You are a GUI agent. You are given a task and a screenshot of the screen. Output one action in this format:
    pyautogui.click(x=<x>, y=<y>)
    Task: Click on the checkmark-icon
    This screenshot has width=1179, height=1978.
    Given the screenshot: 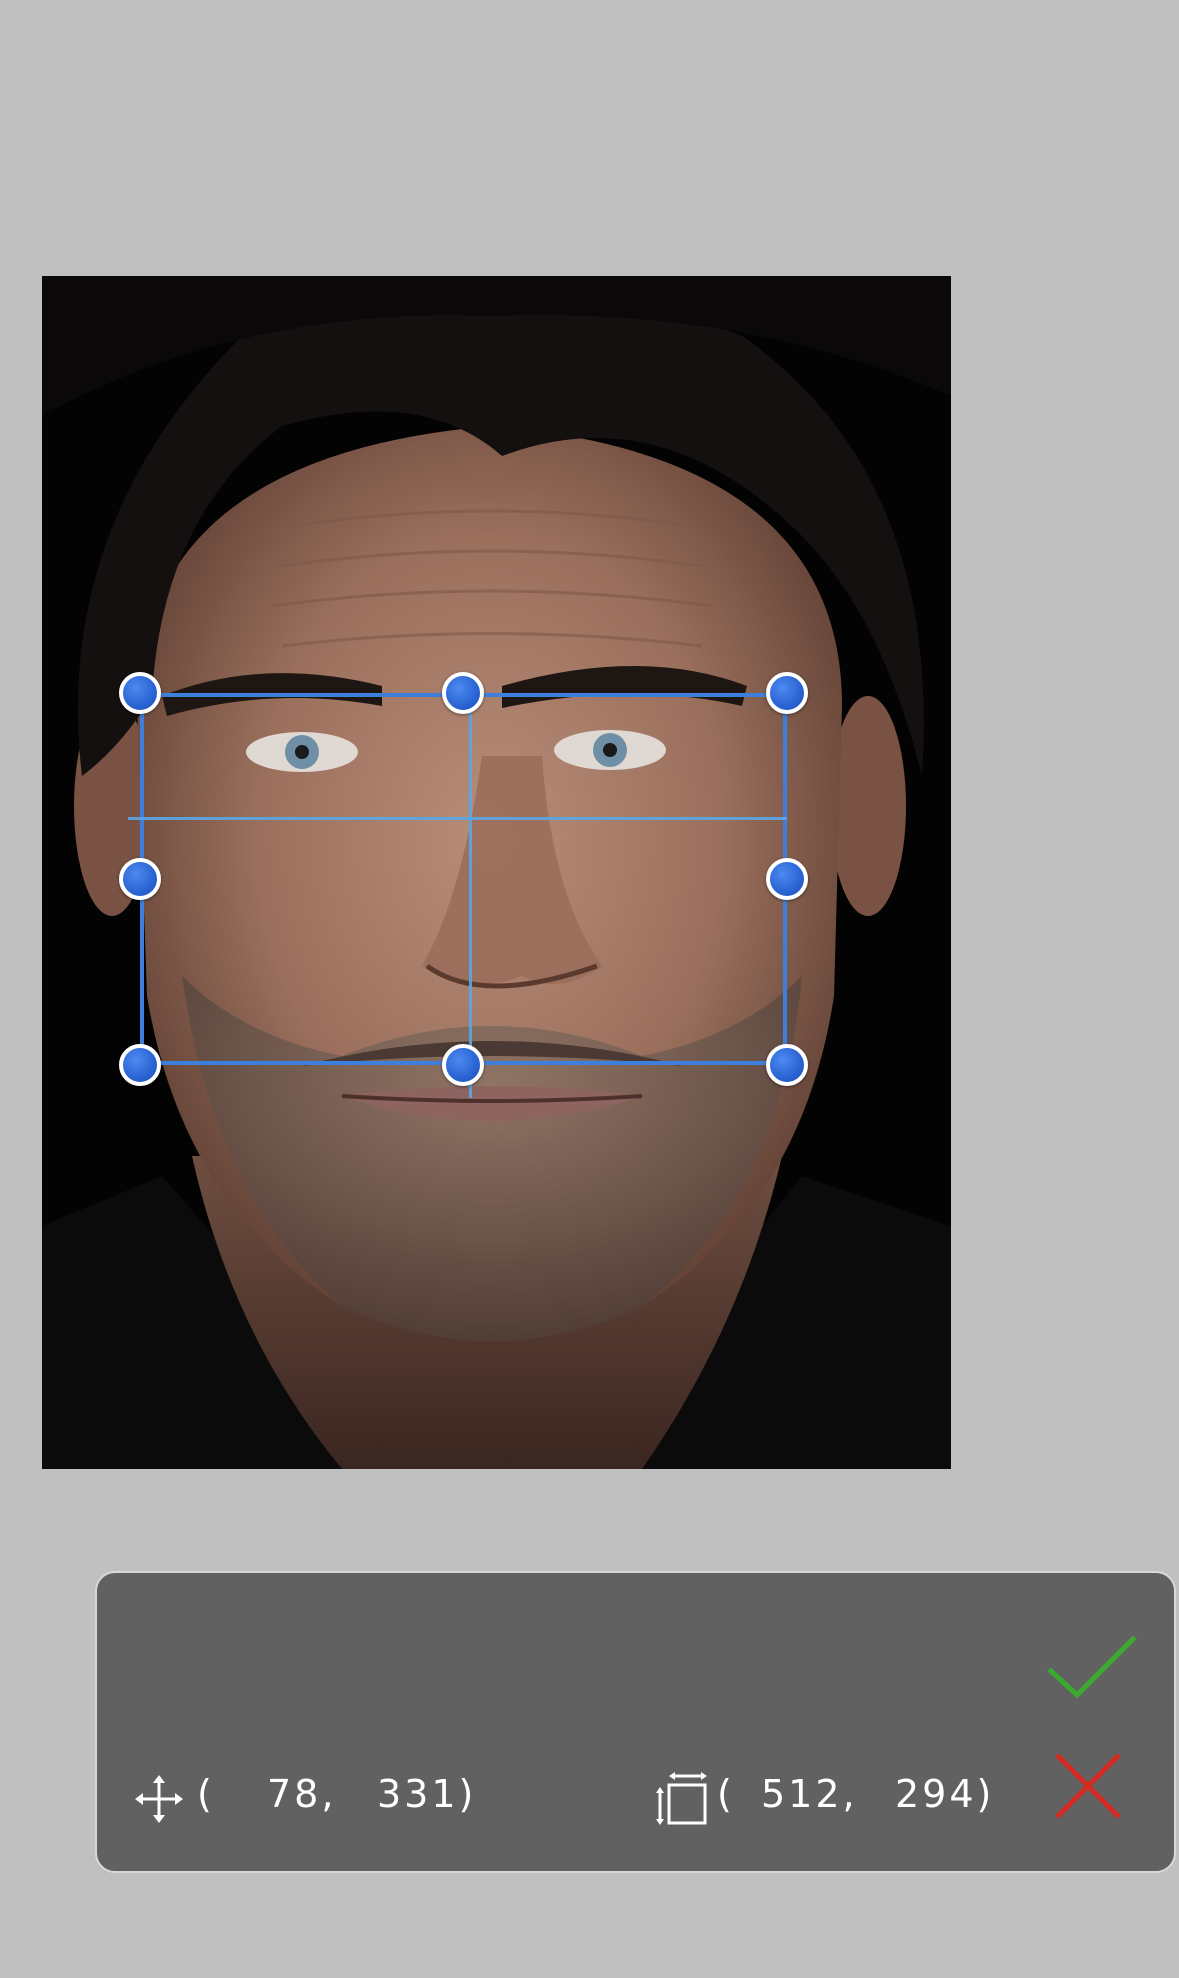 What is the action you would take?
    pyautogui.click(x=1092, y=1667)
    